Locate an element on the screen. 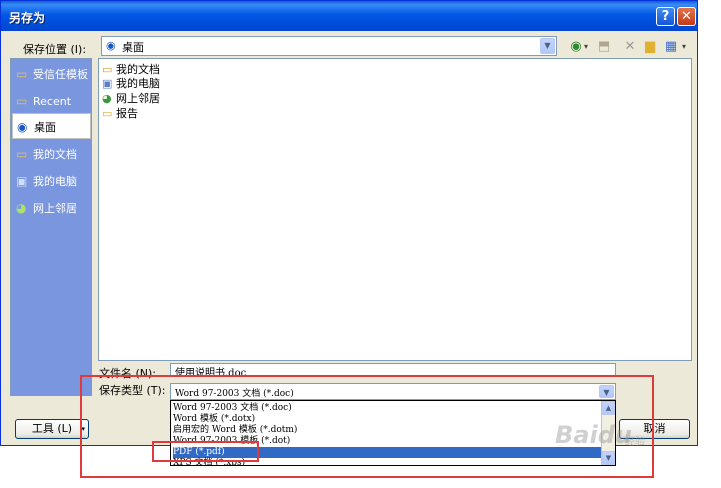  place-desktop: ◉ 桌面 is located at coordinates (51, 126).